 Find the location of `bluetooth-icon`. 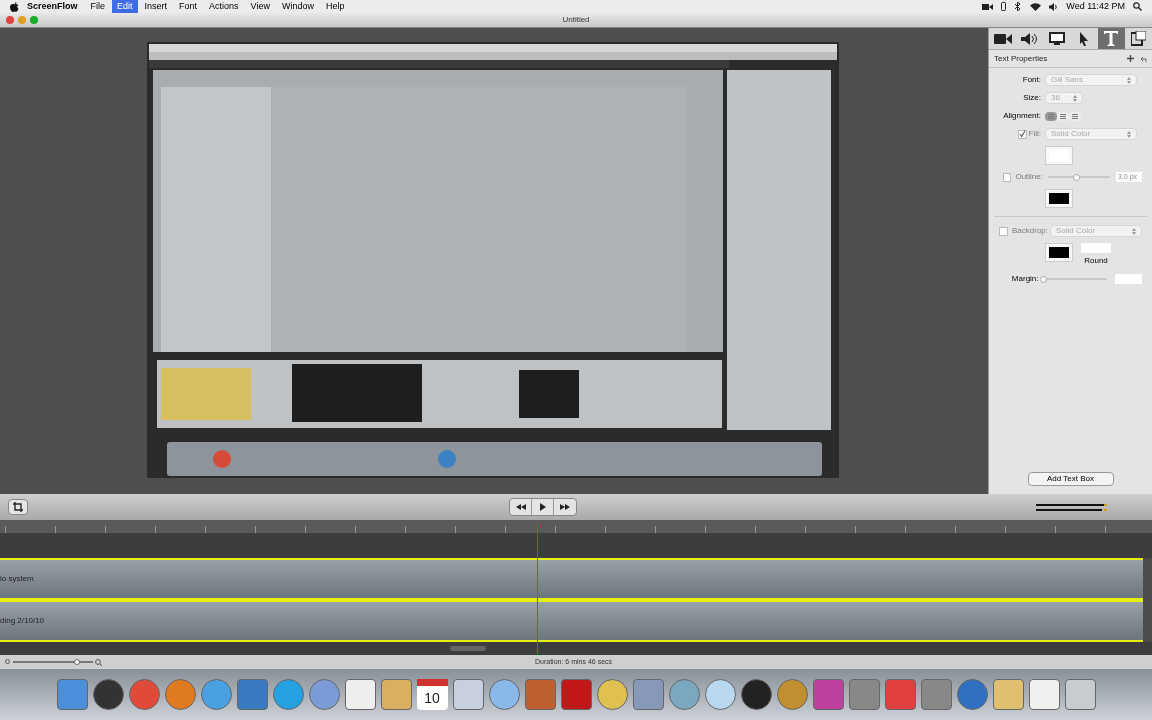

bluetooth-icon is located at coordinates (1018, 6).